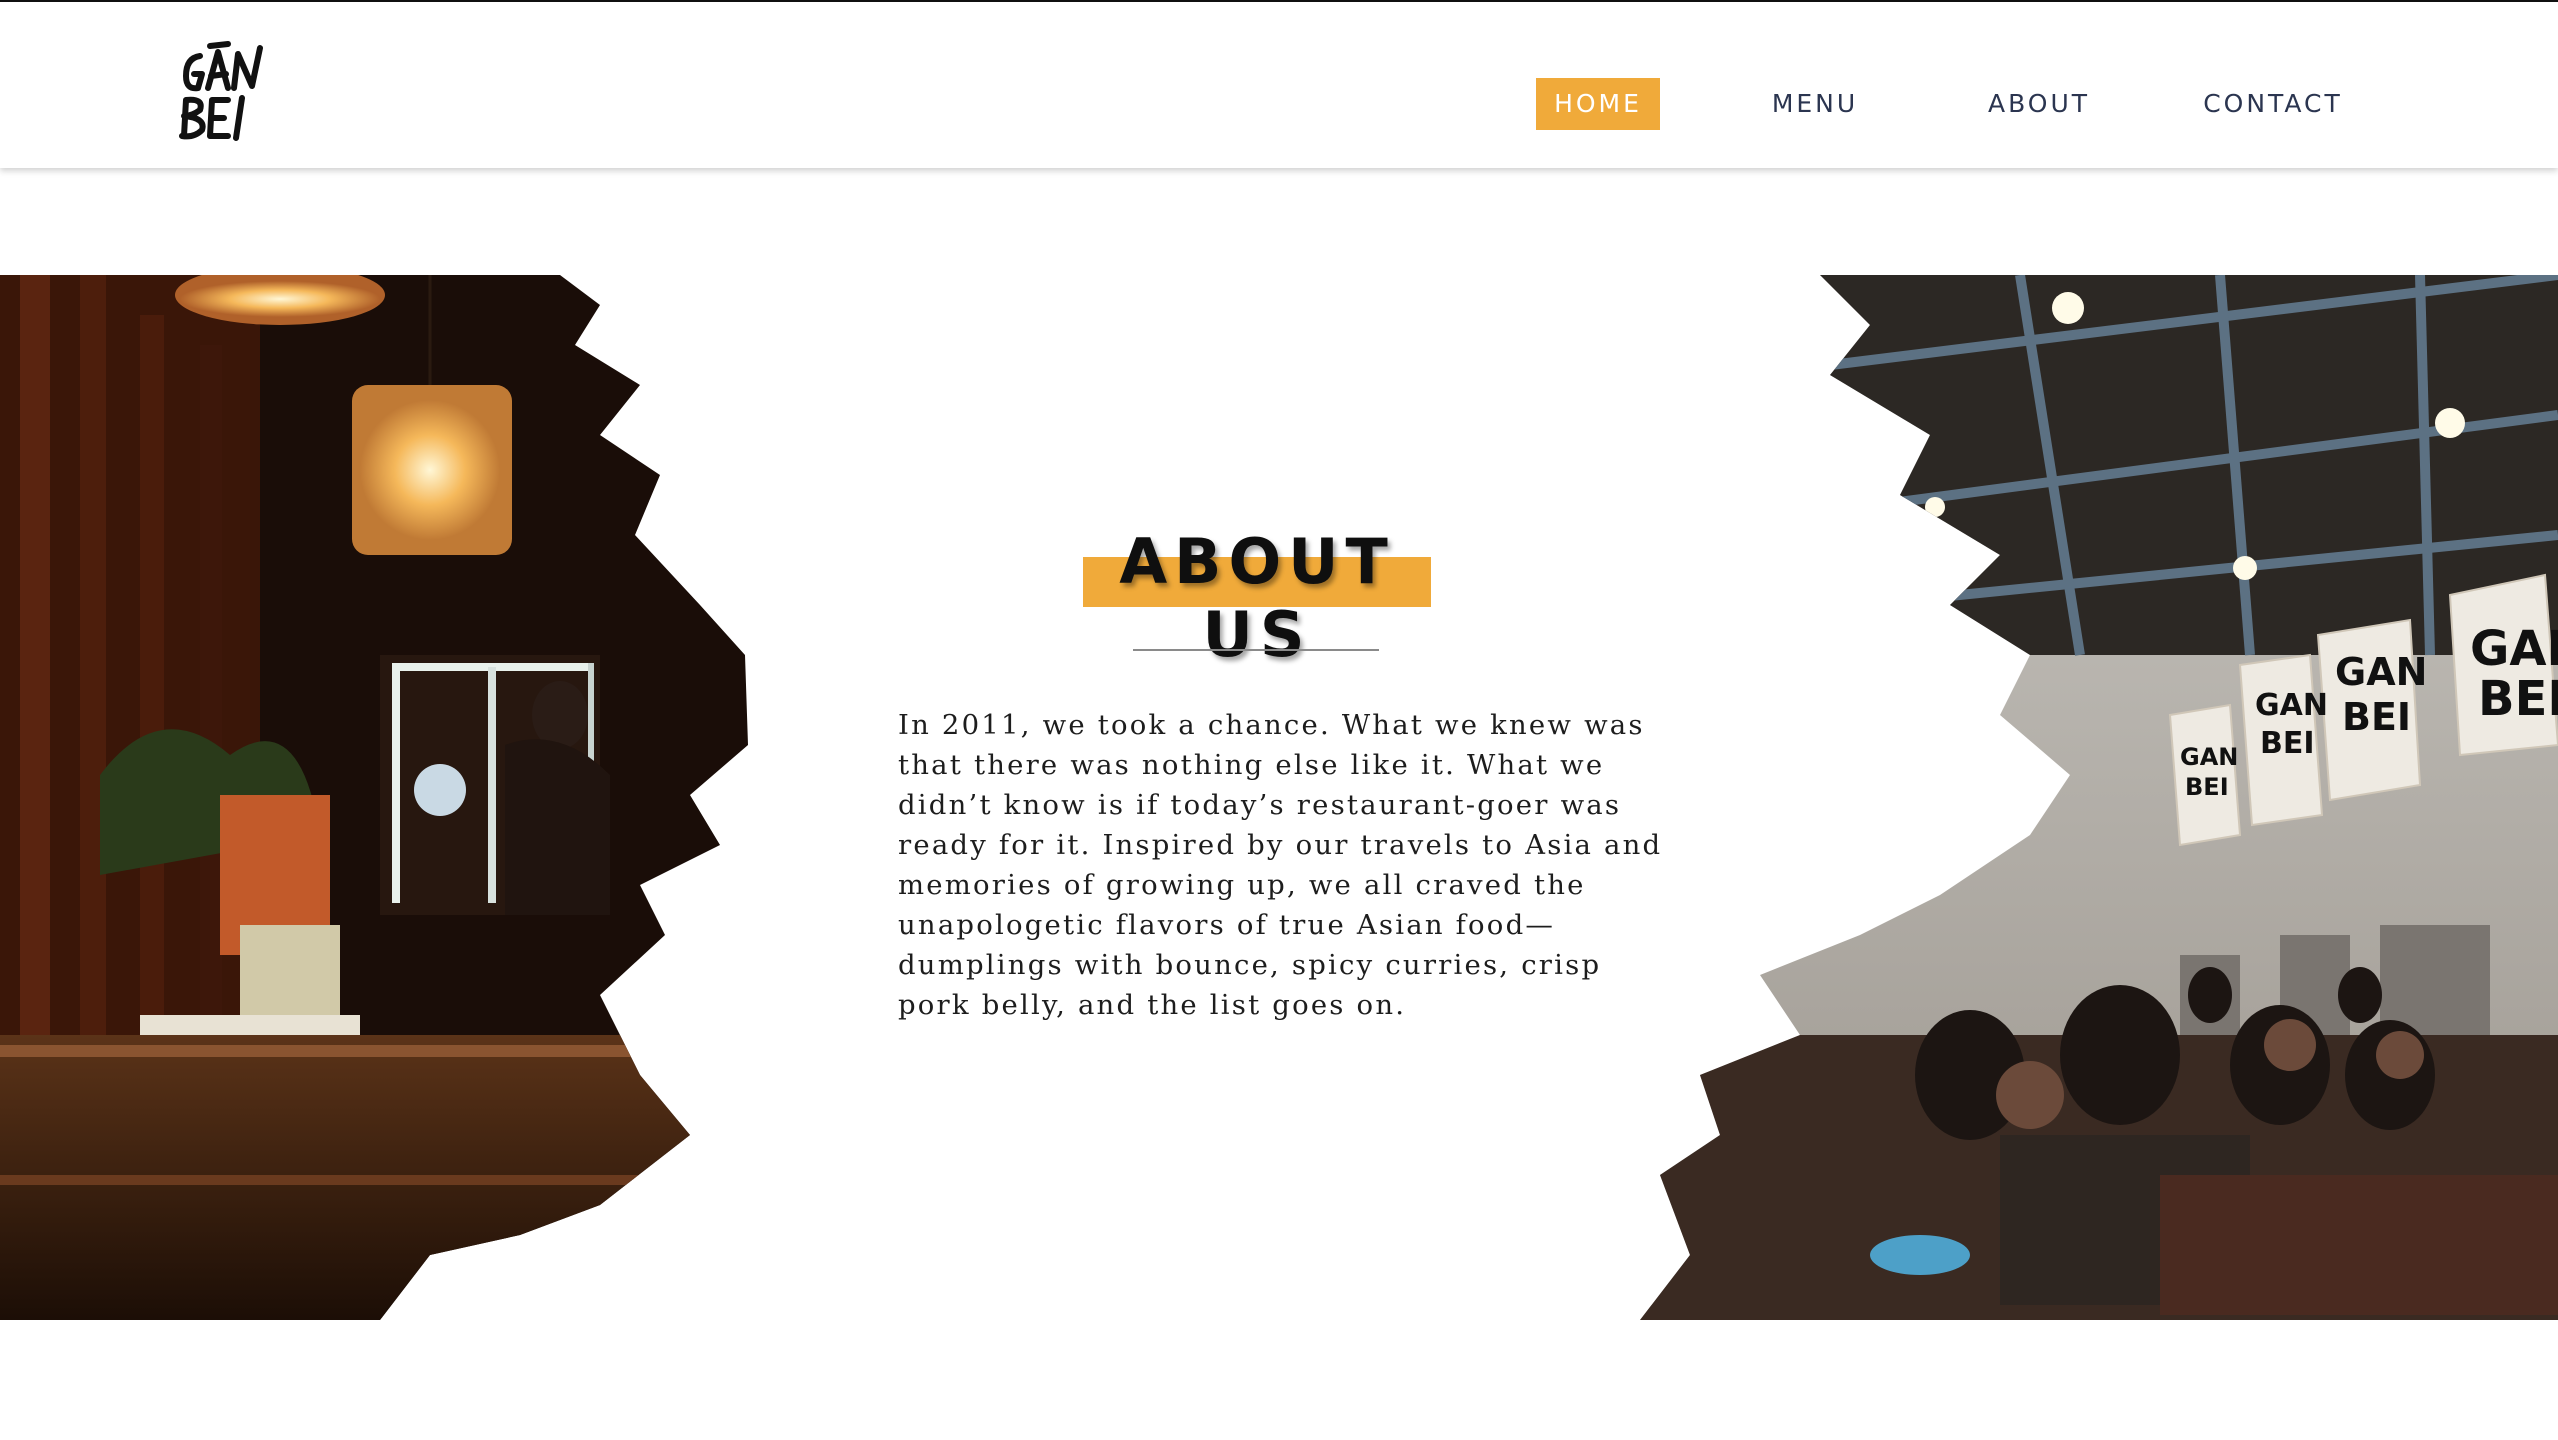 The height and width of the screenshot is (1440, 2558). I want to click on gan-bei-logo, so click(226, 91).